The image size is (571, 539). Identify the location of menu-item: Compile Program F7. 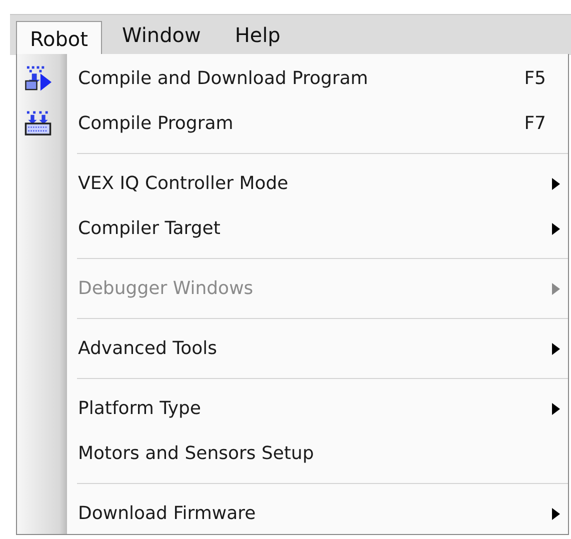
(317, 123).